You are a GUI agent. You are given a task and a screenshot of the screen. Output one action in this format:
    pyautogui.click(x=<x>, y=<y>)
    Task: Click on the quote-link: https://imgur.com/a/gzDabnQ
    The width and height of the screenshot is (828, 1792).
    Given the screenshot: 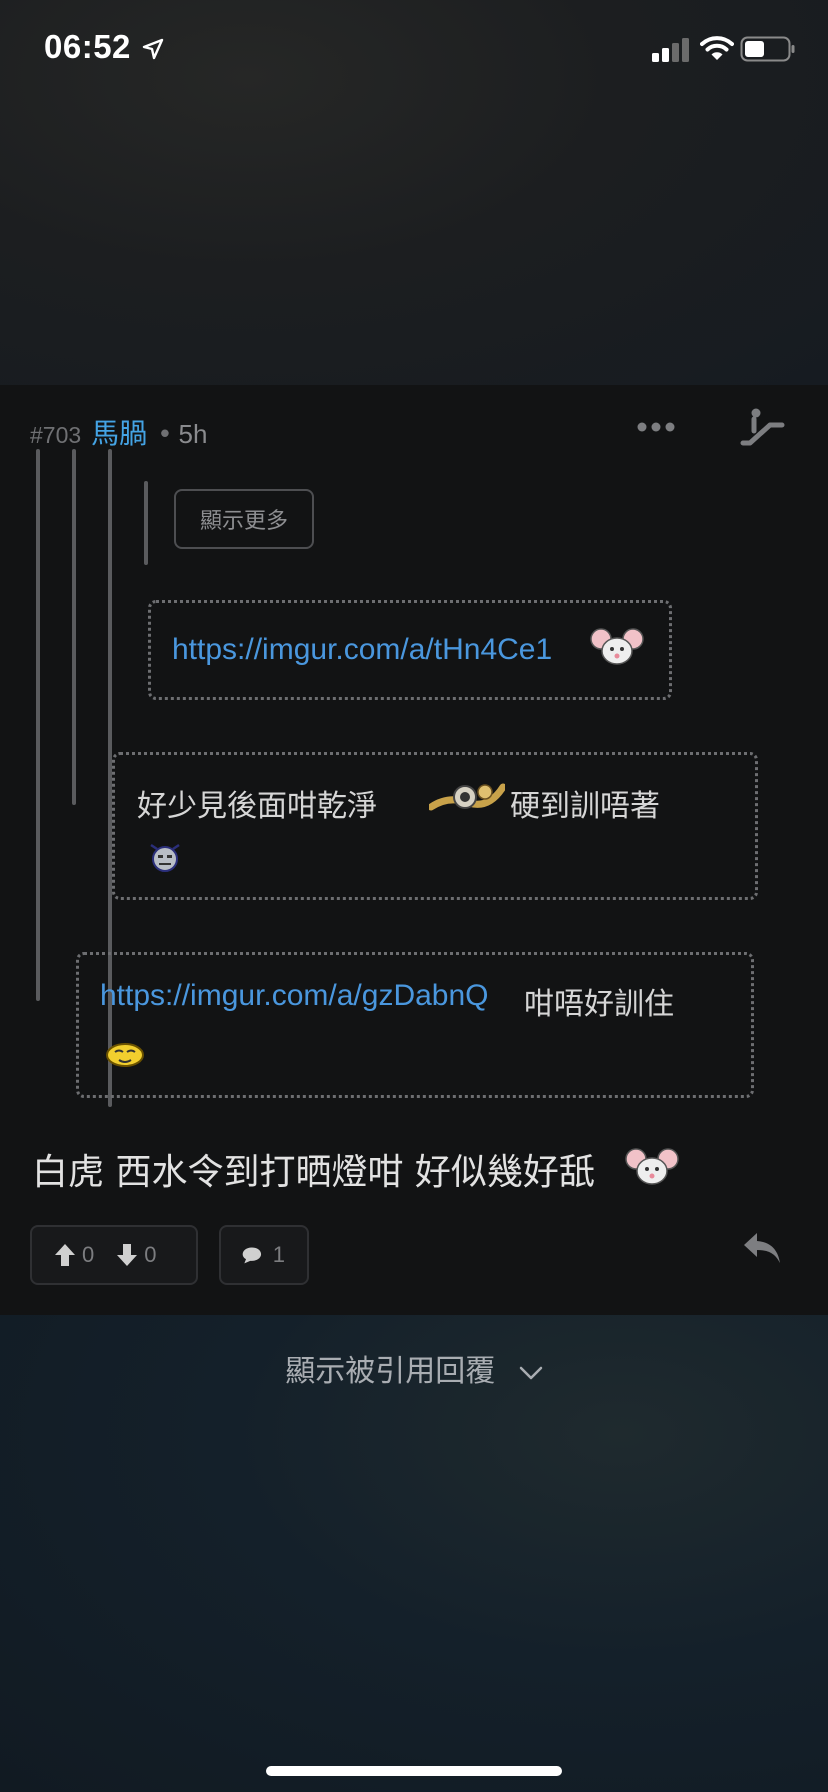 What is the action you would take?
    pyautogui.click(x=294, y=996)
    